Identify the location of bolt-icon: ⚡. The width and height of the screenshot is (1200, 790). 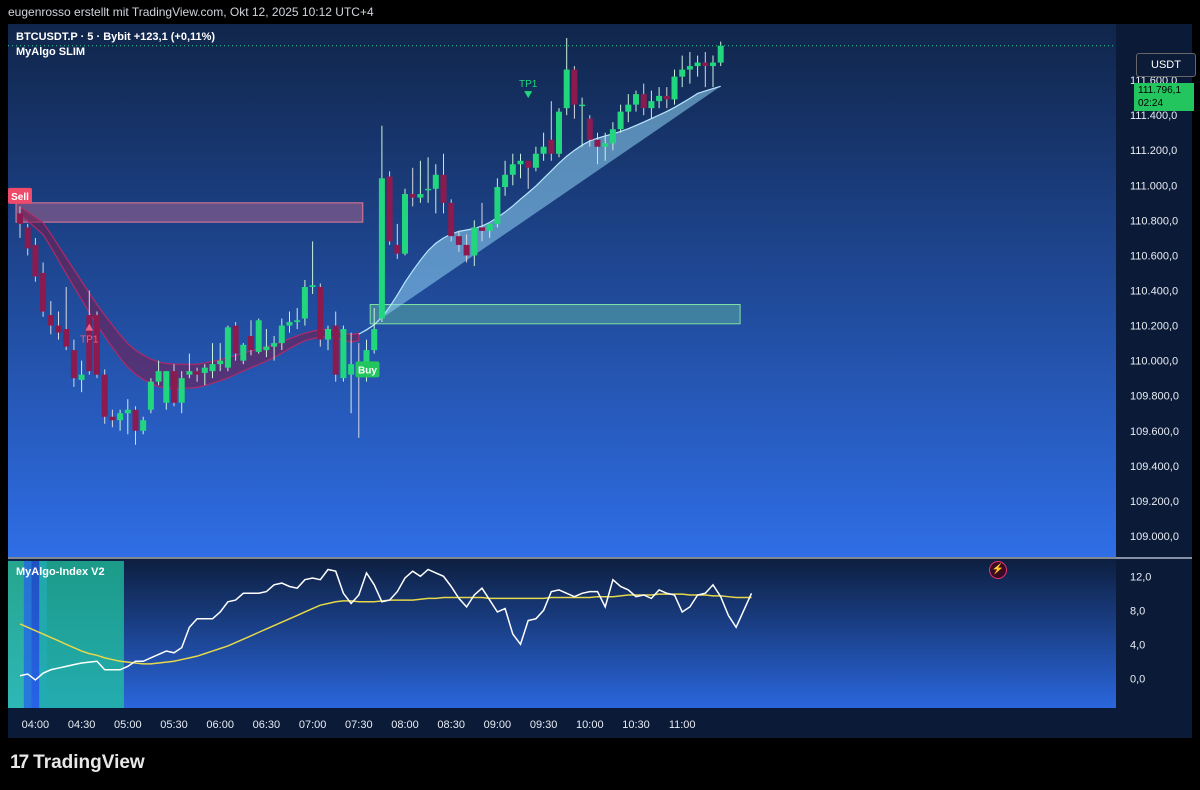
(998, 570).